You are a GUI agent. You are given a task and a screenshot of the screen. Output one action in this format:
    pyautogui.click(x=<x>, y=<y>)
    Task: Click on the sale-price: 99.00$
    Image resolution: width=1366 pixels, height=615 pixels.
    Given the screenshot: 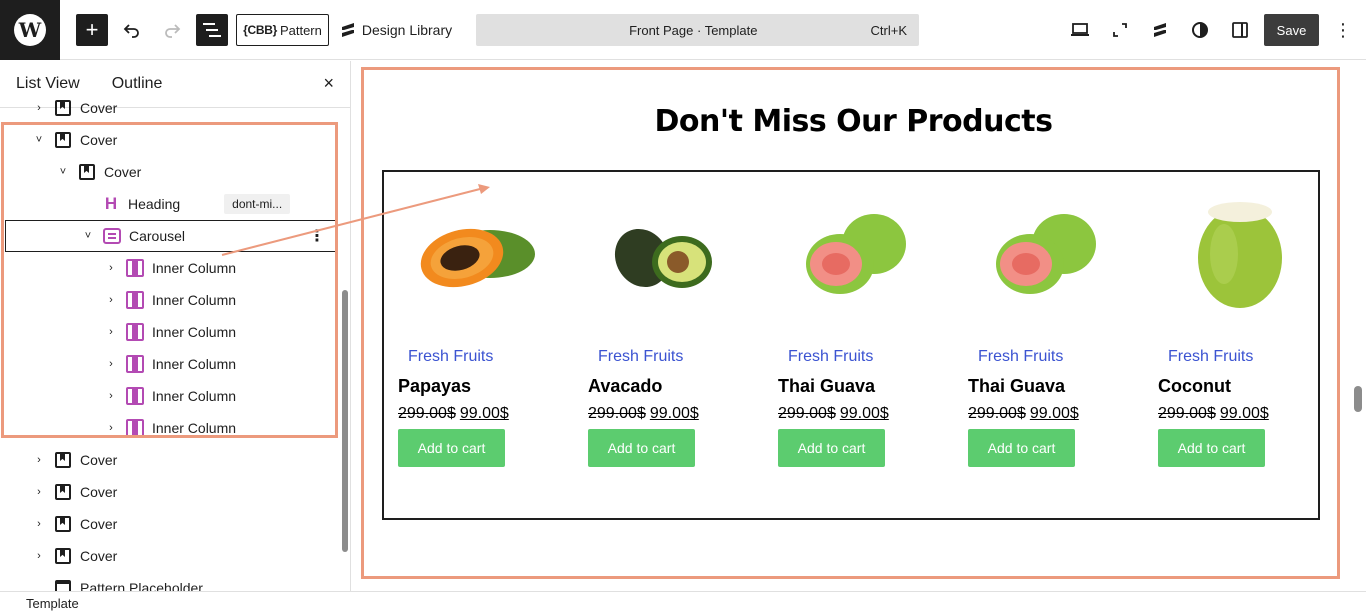 What is the action you would take?
    pyautogui.click(x=1244, y=413)
    